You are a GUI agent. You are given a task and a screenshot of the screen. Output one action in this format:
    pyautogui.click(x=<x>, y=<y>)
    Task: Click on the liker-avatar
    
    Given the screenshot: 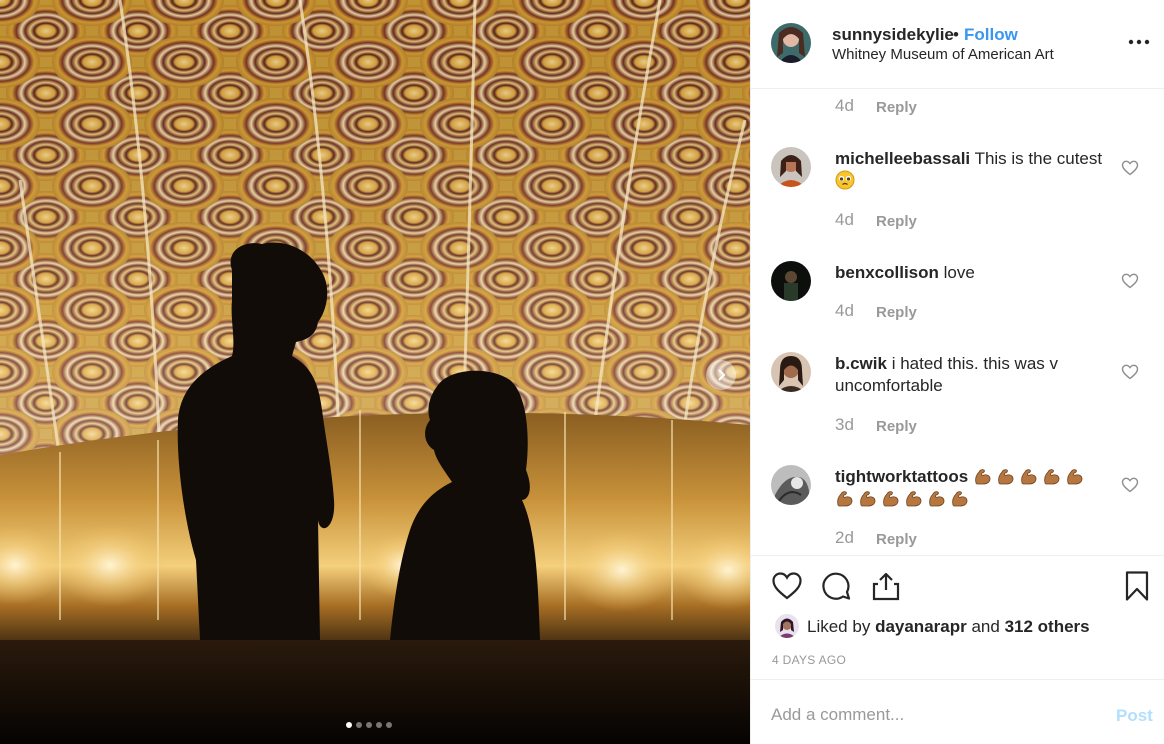 What is the action you would take?
    pyautogui.click(x=787, y=626)
    